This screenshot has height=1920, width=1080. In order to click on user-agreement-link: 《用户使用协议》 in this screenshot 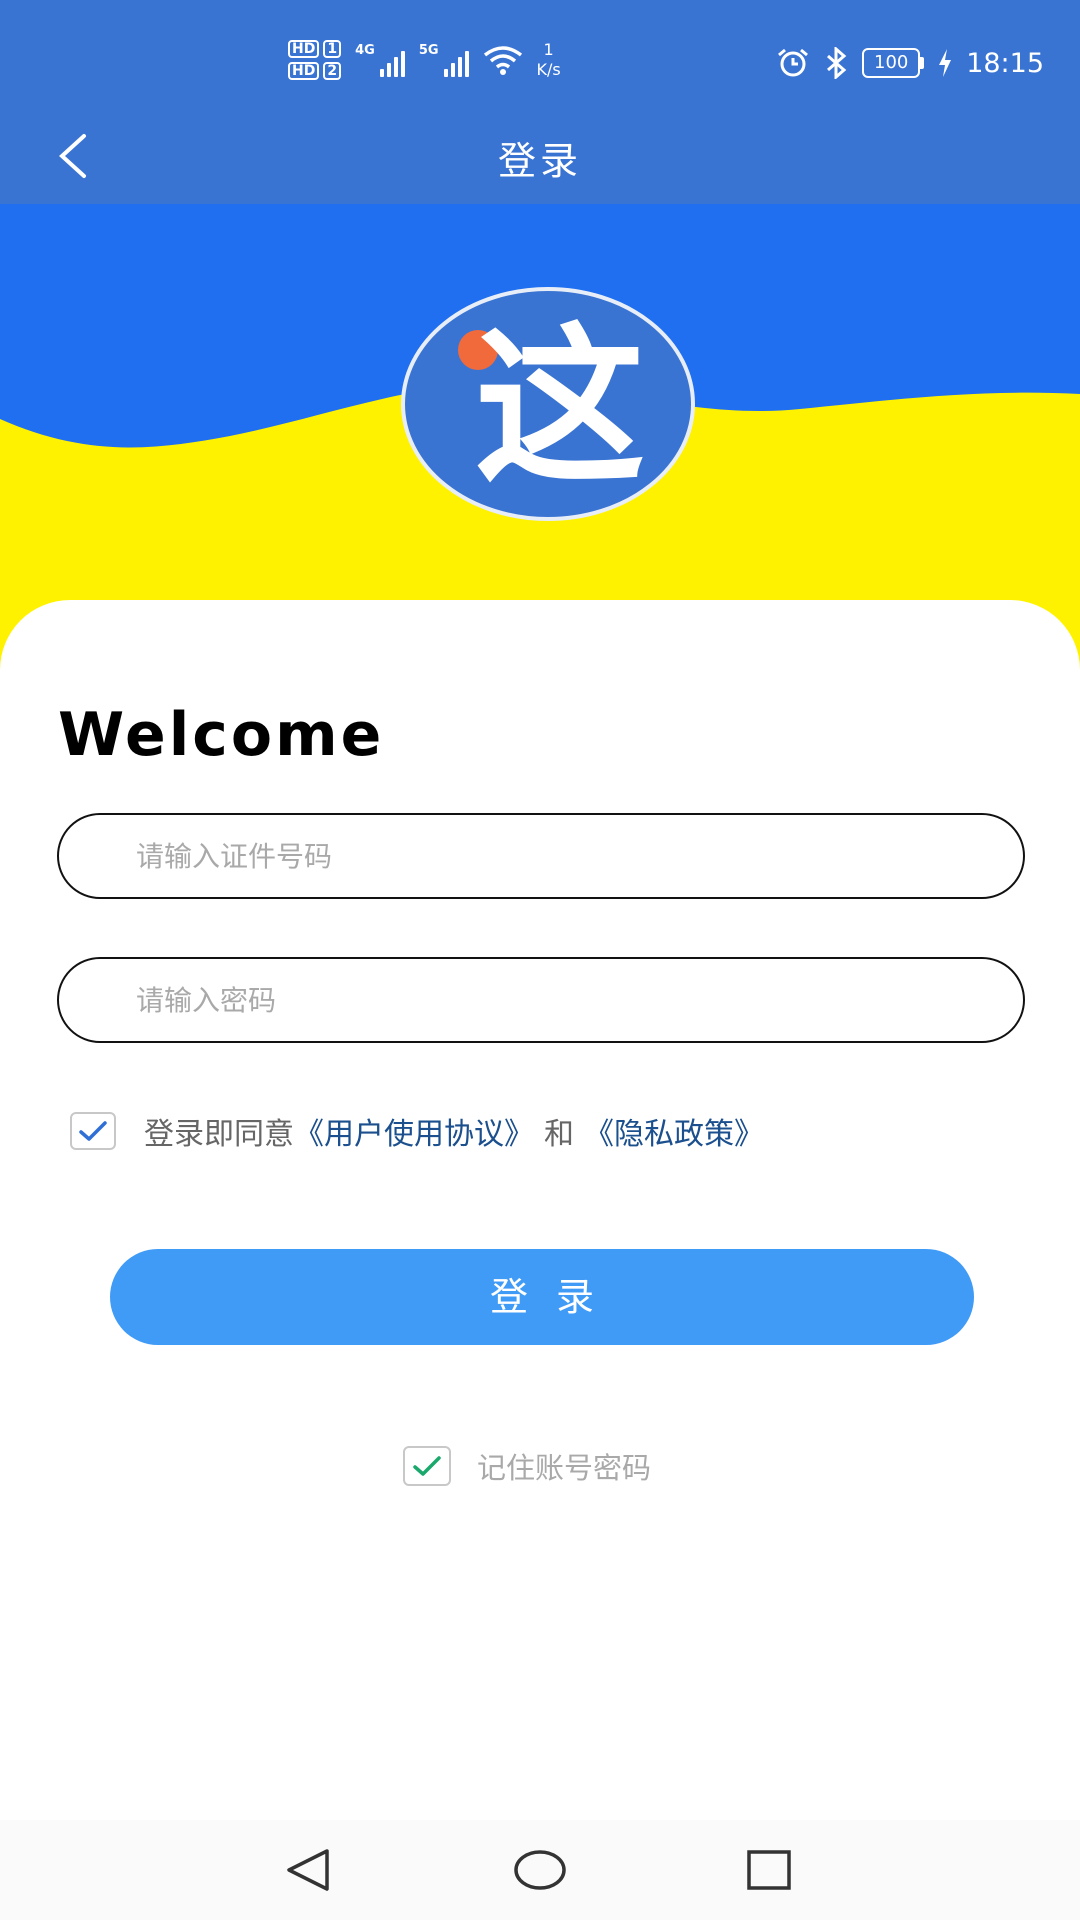, I will do `click(414, 1131)`.